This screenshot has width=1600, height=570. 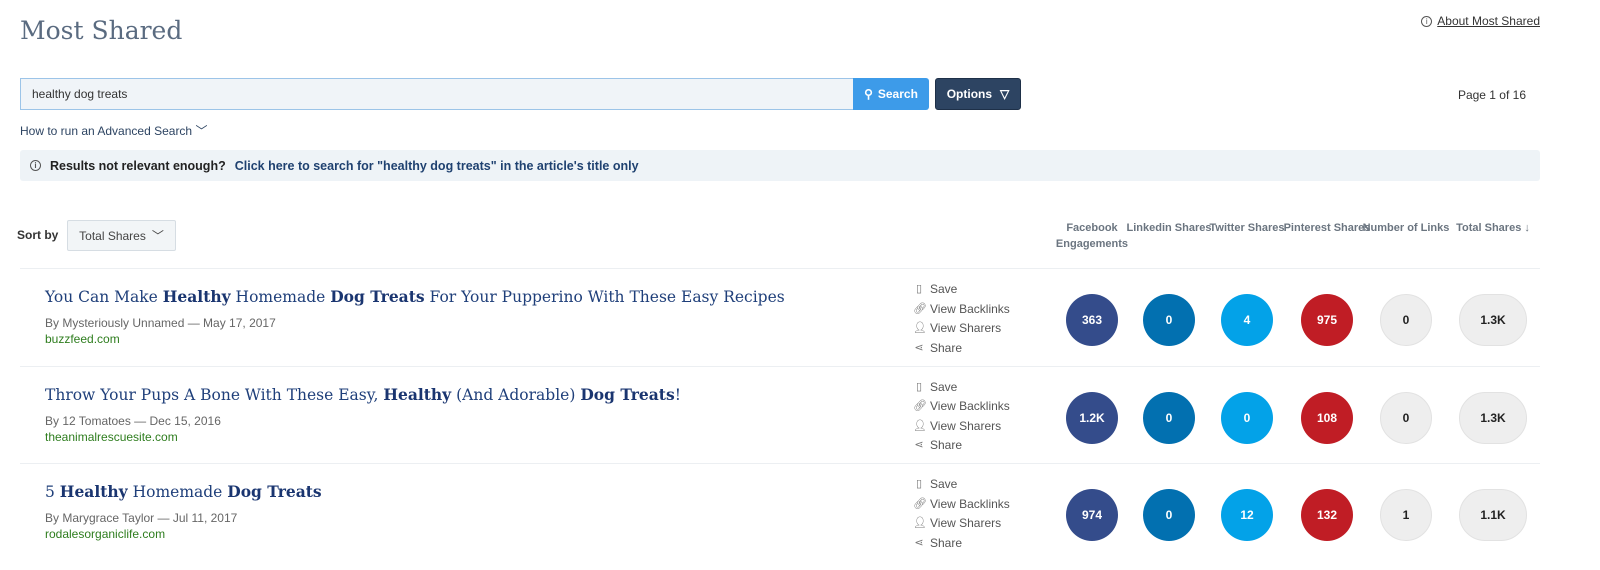 What do you see at coordinates (1488, 21) in the screenshot?
I see `about-label: About Most Shared` at bounding box center [1488, 21].